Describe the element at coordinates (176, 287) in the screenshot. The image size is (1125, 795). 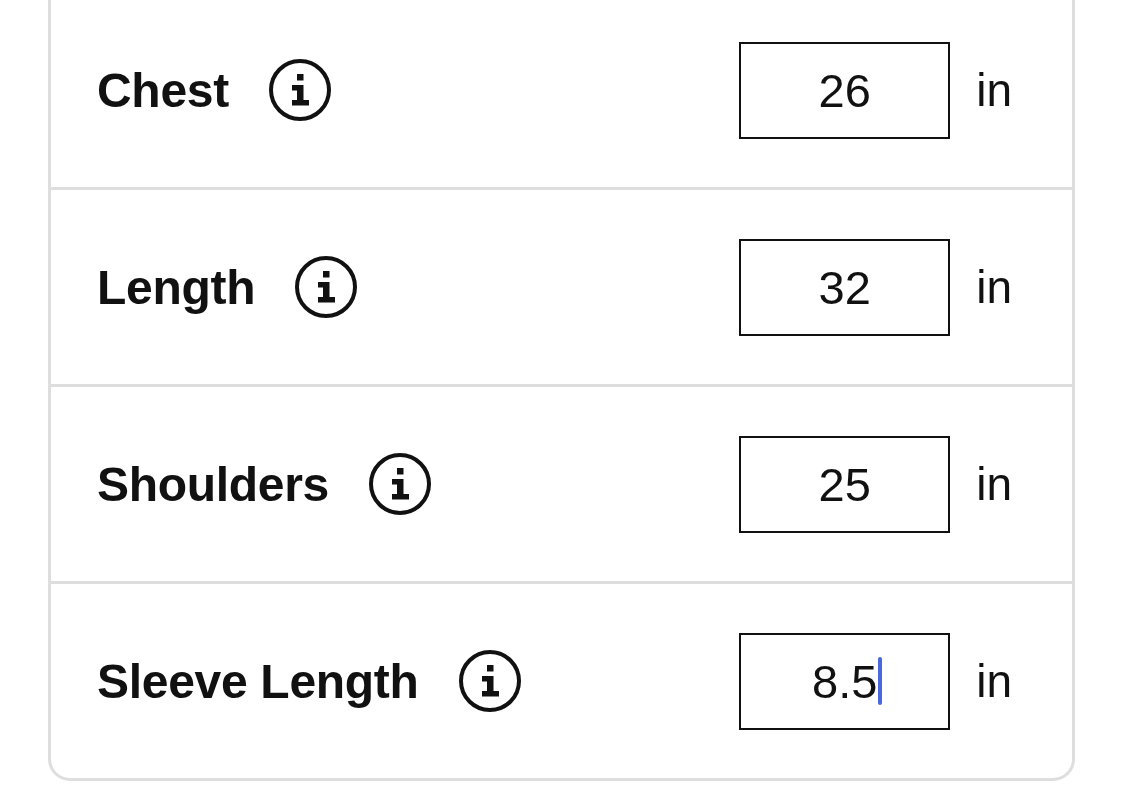
I see `measurement-label: Length` at that location.